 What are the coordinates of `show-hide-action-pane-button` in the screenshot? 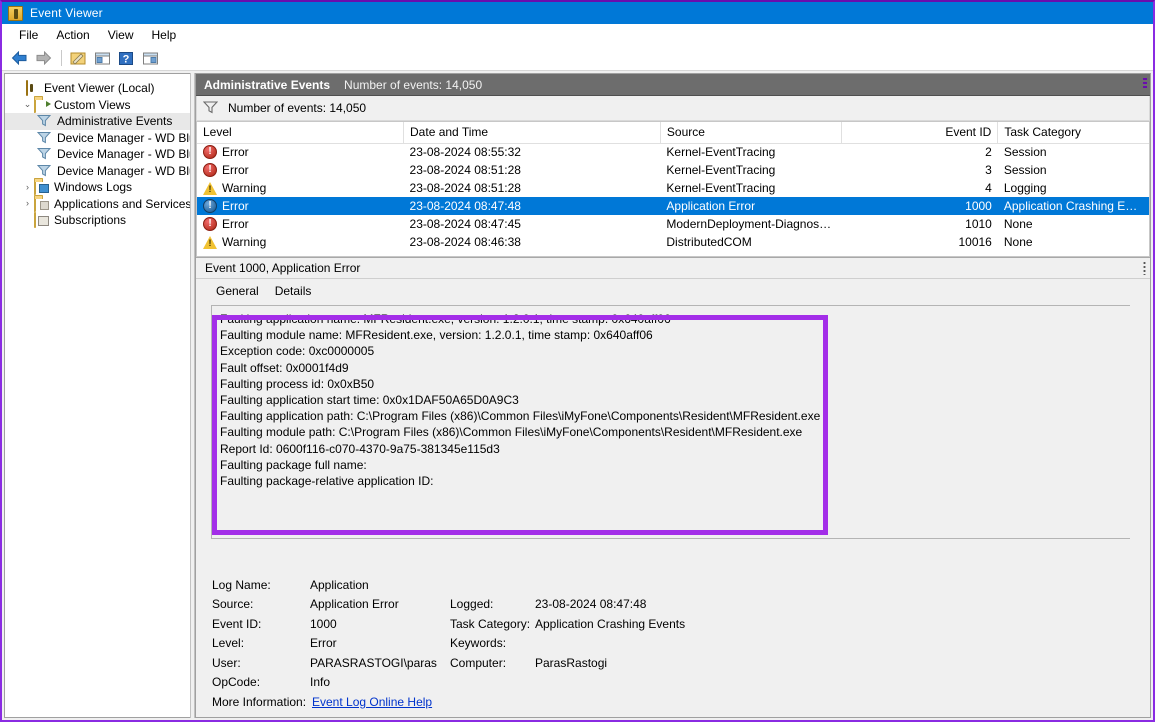 It's located at (150, 58).